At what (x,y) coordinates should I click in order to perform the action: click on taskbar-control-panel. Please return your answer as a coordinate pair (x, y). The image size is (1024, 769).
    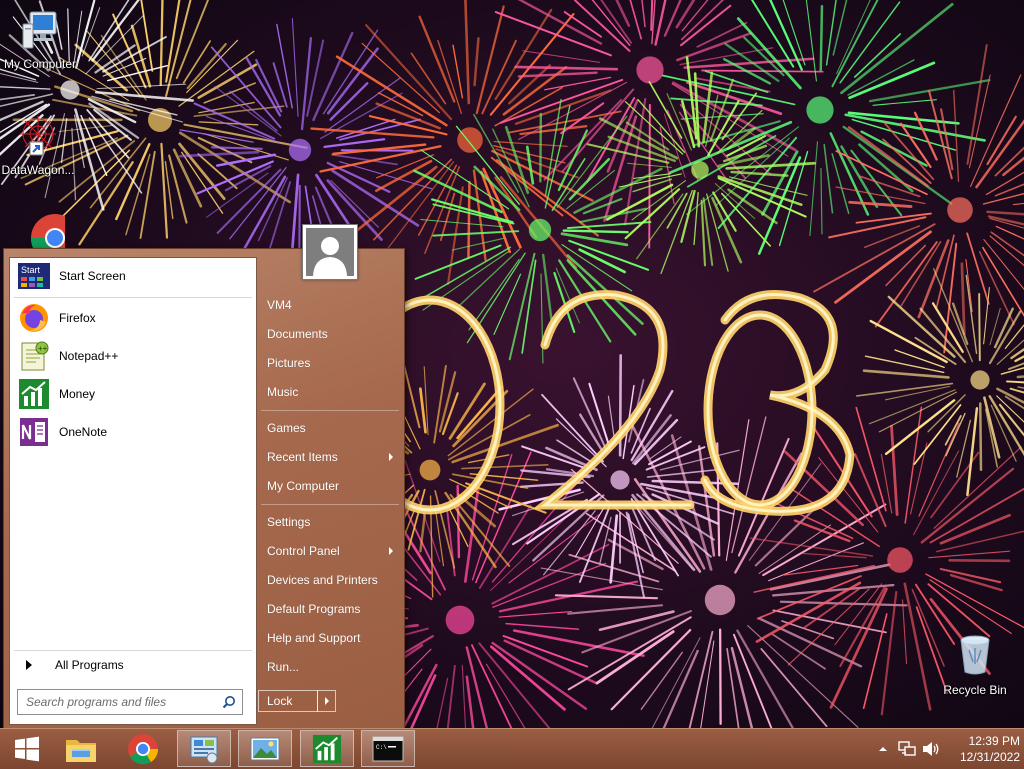
    Looking at the image, I should click on (204, 748).